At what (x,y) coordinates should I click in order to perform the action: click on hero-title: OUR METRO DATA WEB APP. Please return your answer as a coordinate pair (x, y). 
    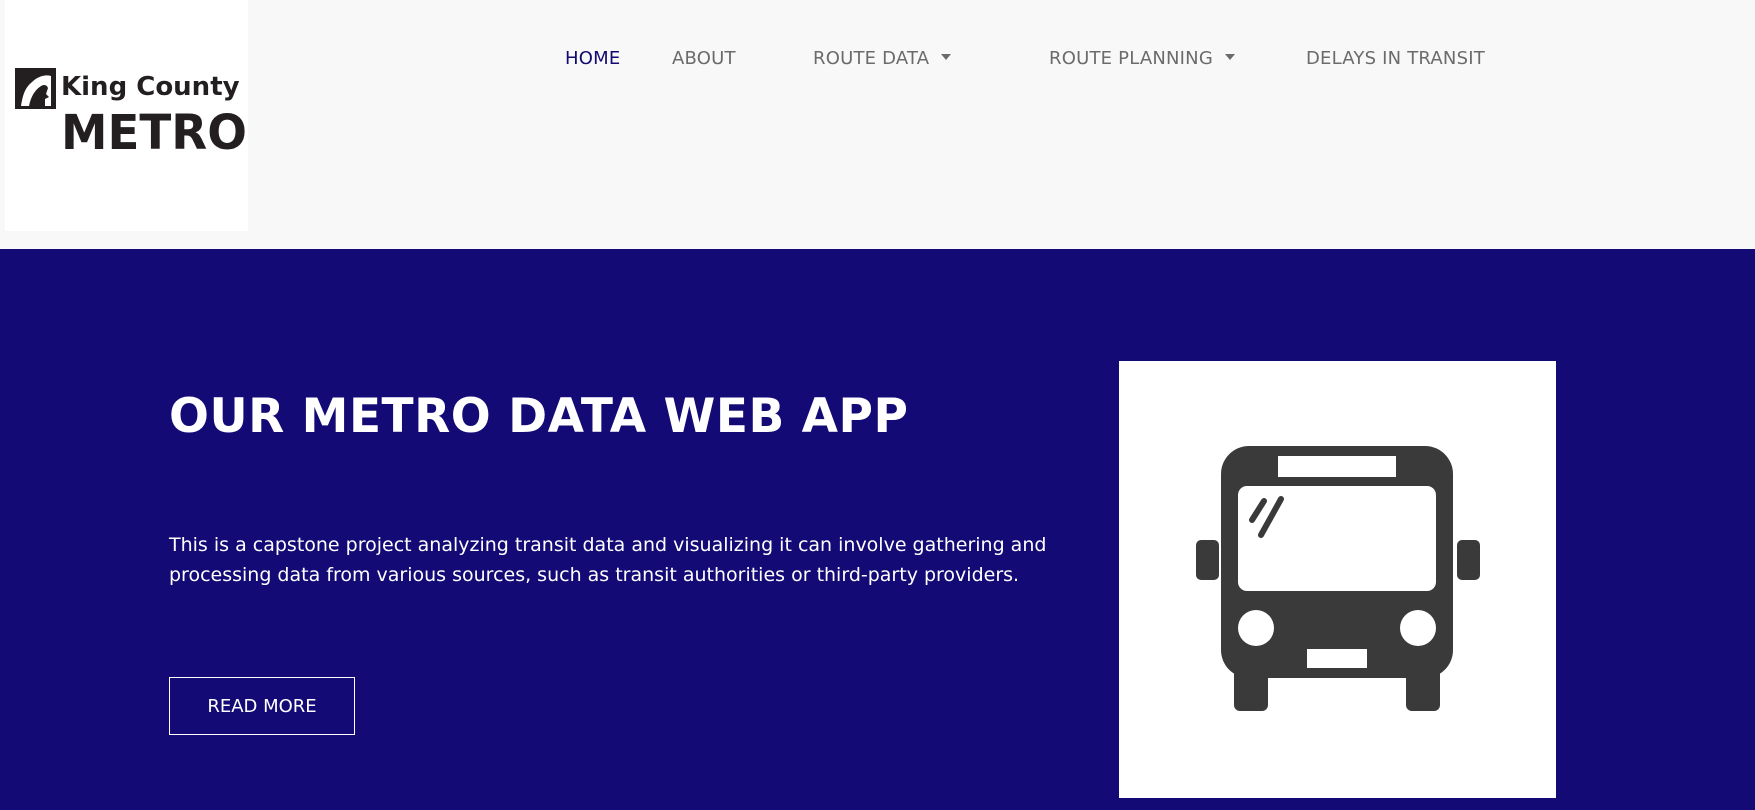
    Looking at the image, I should click on (539, 416).